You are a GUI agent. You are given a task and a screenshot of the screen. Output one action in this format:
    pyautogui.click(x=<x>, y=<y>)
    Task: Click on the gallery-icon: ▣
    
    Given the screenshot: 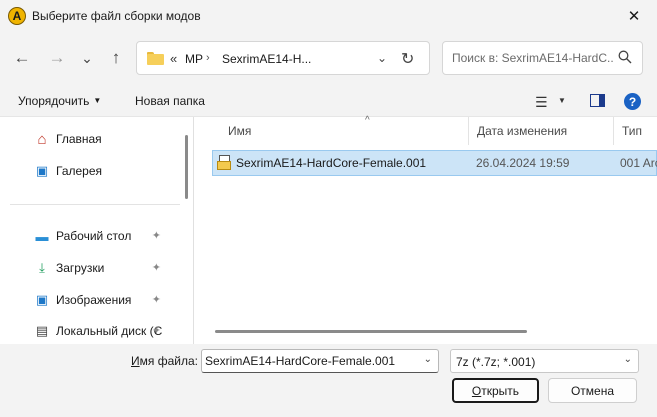 What is the action you would take?
    pyautogui.click(x=42, y=170)
    